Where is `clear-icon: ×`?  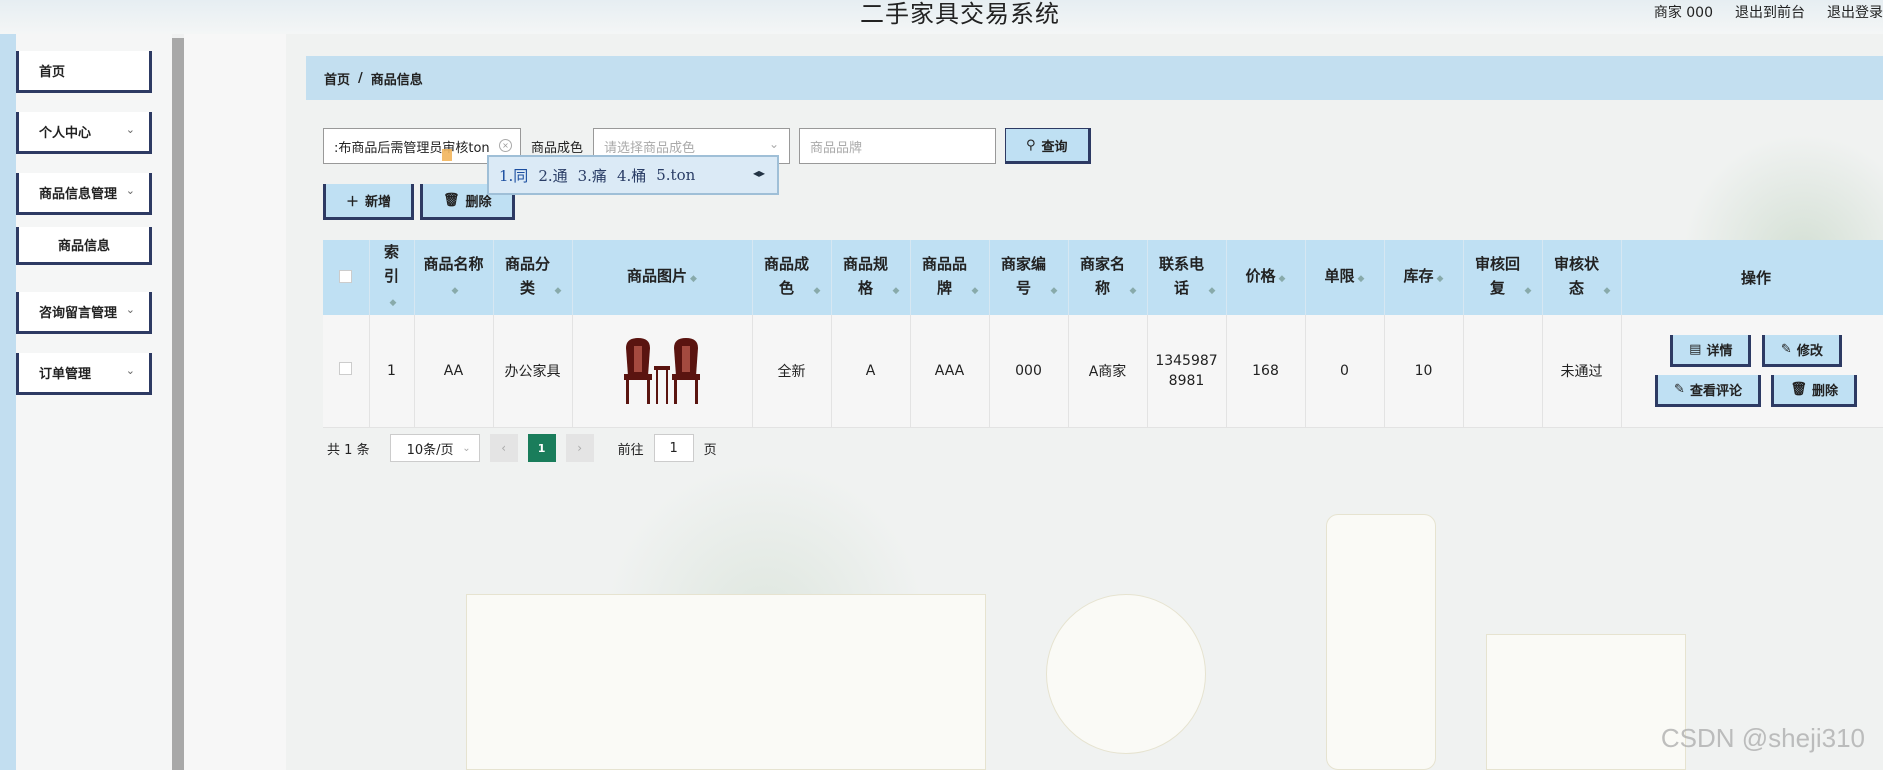
clear-icon: × is located at coordinates (505, 145).